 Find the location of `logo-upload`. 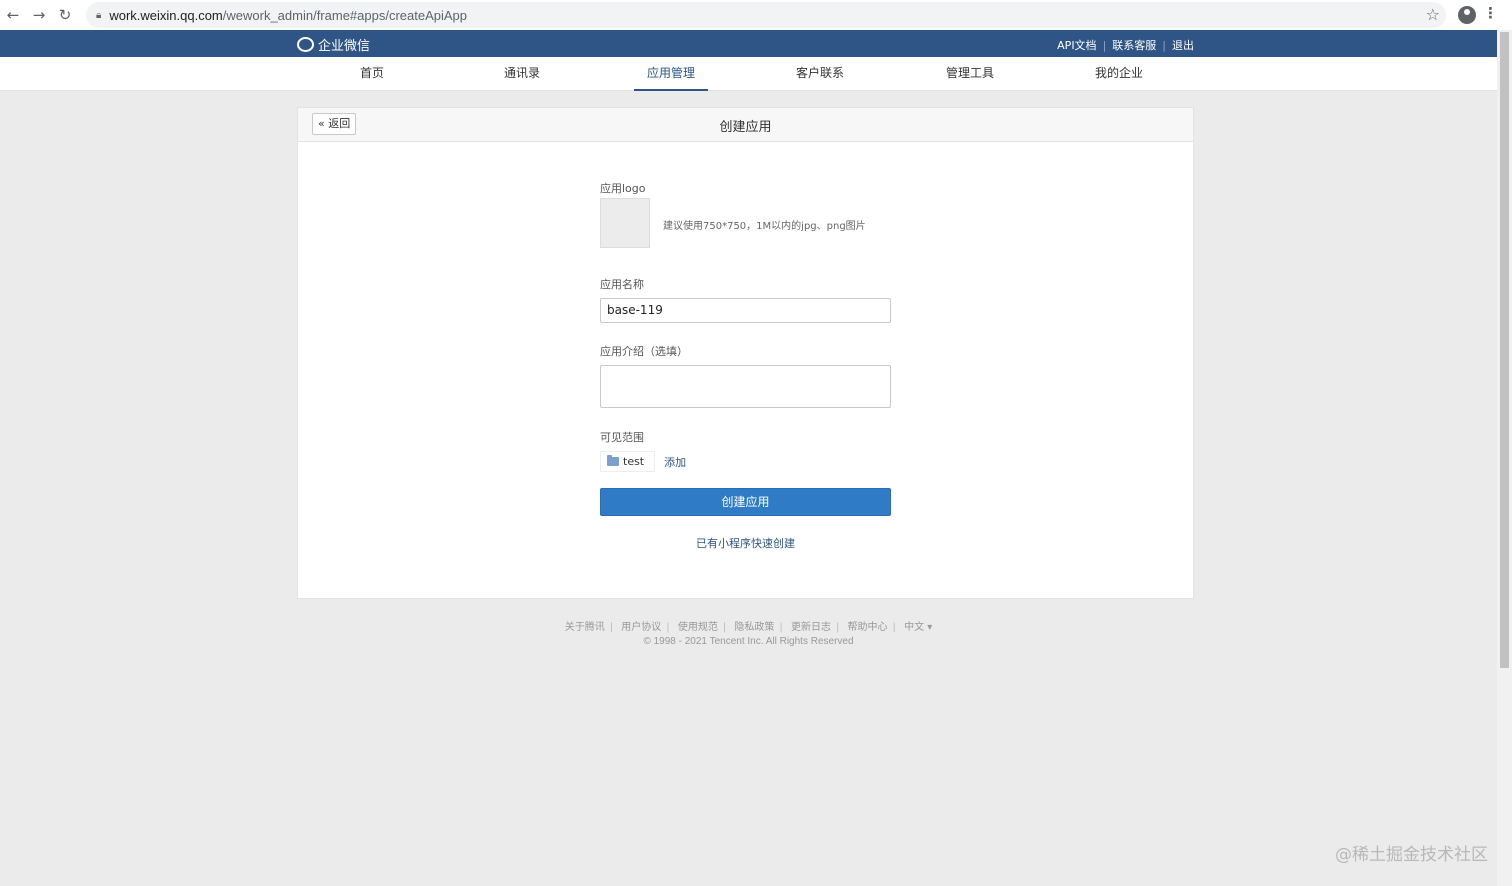

logo-upload is located at coordinates (625, 223).